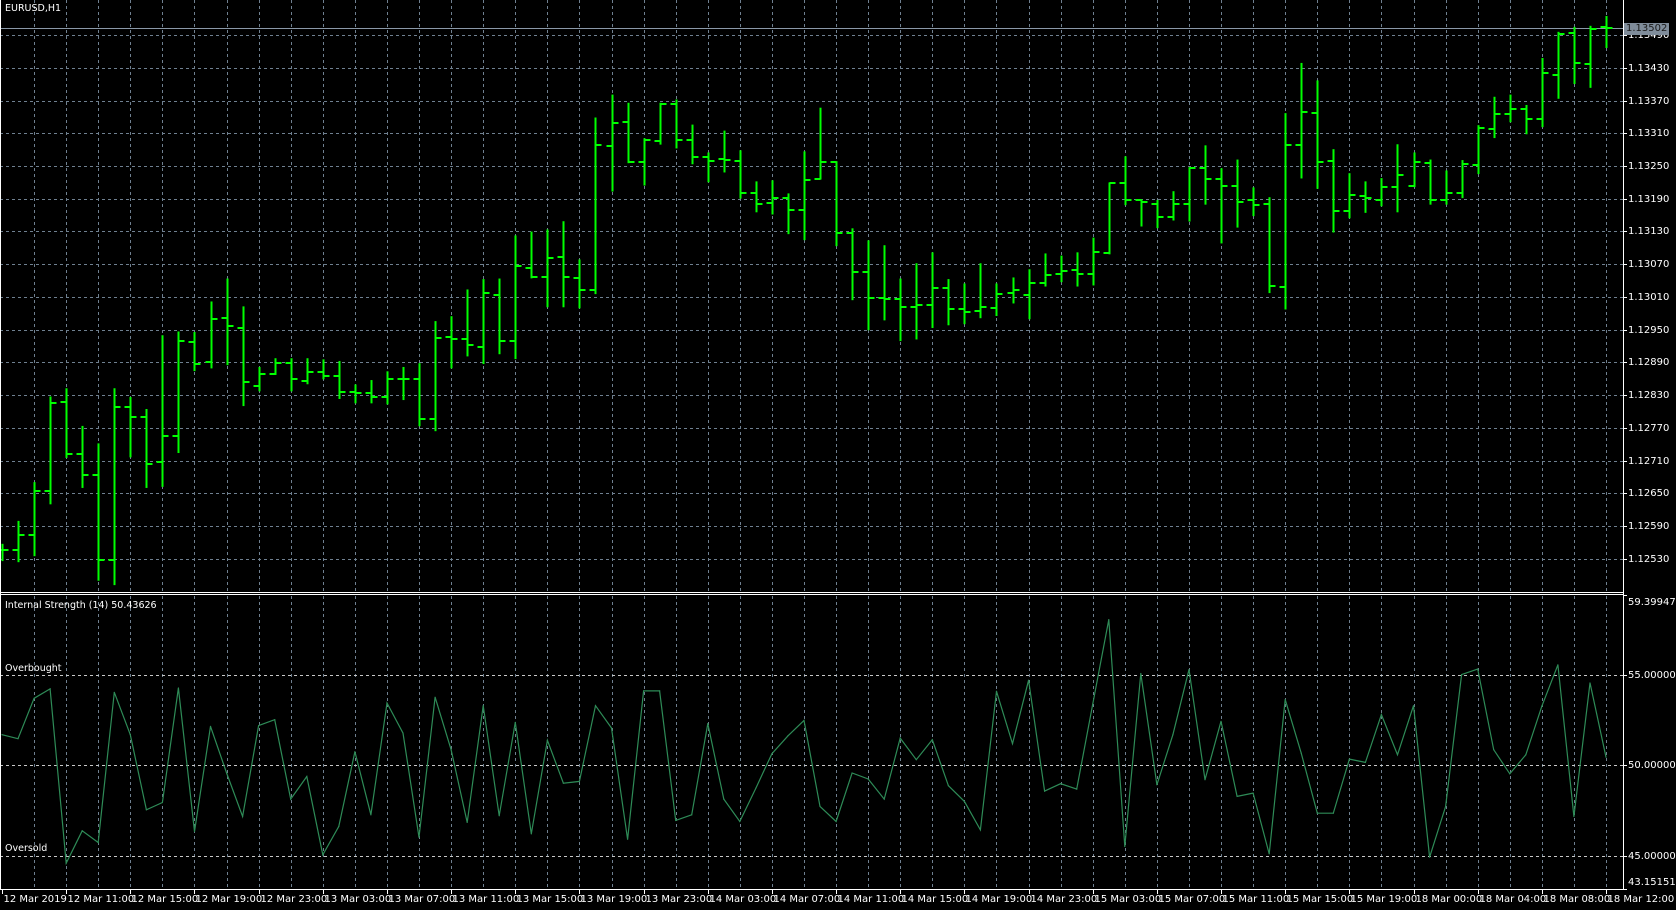  Describe the element at coordinates (1449, 899) in the screenshot. I see `time-axis-label: 18 Mar 00:00` at that location.